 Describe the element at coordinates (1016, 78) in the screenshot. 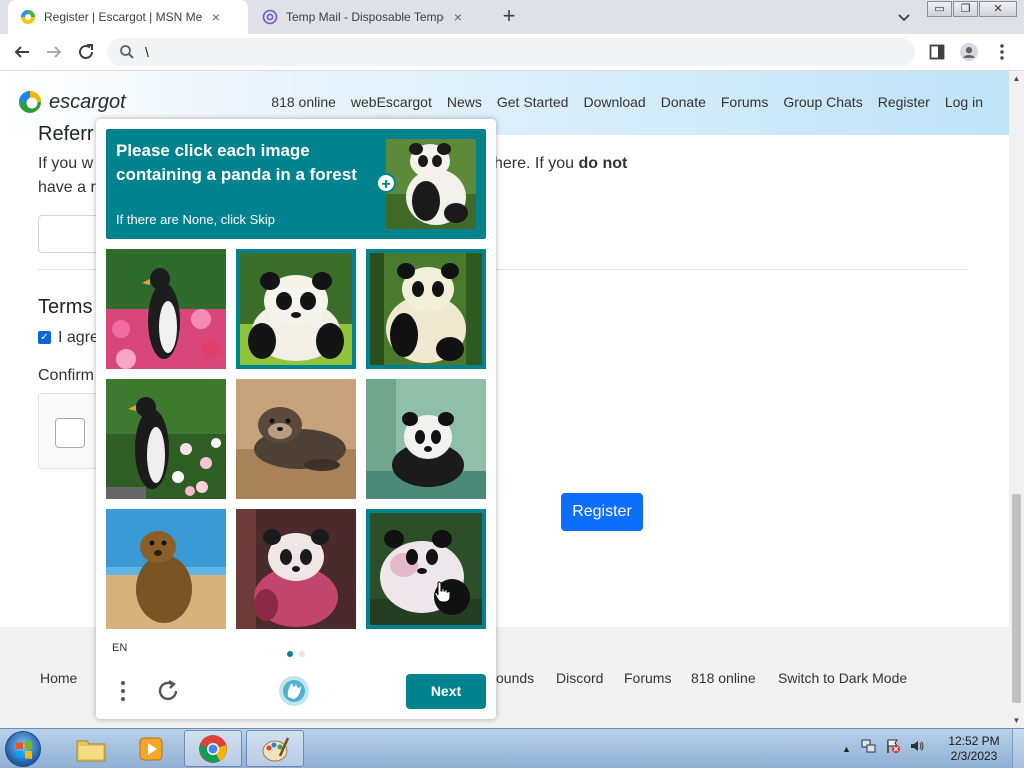

I see `scroll-up-icon: ▲` at that location.